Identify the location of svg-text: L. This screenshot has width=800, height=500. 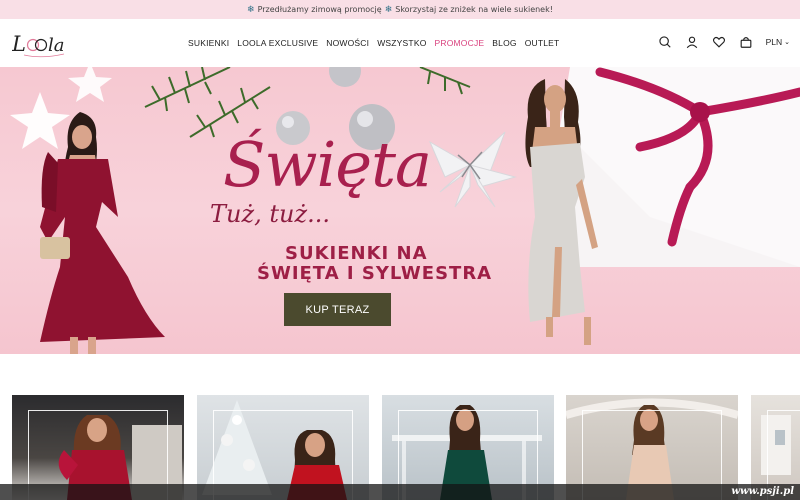
(19, 44).